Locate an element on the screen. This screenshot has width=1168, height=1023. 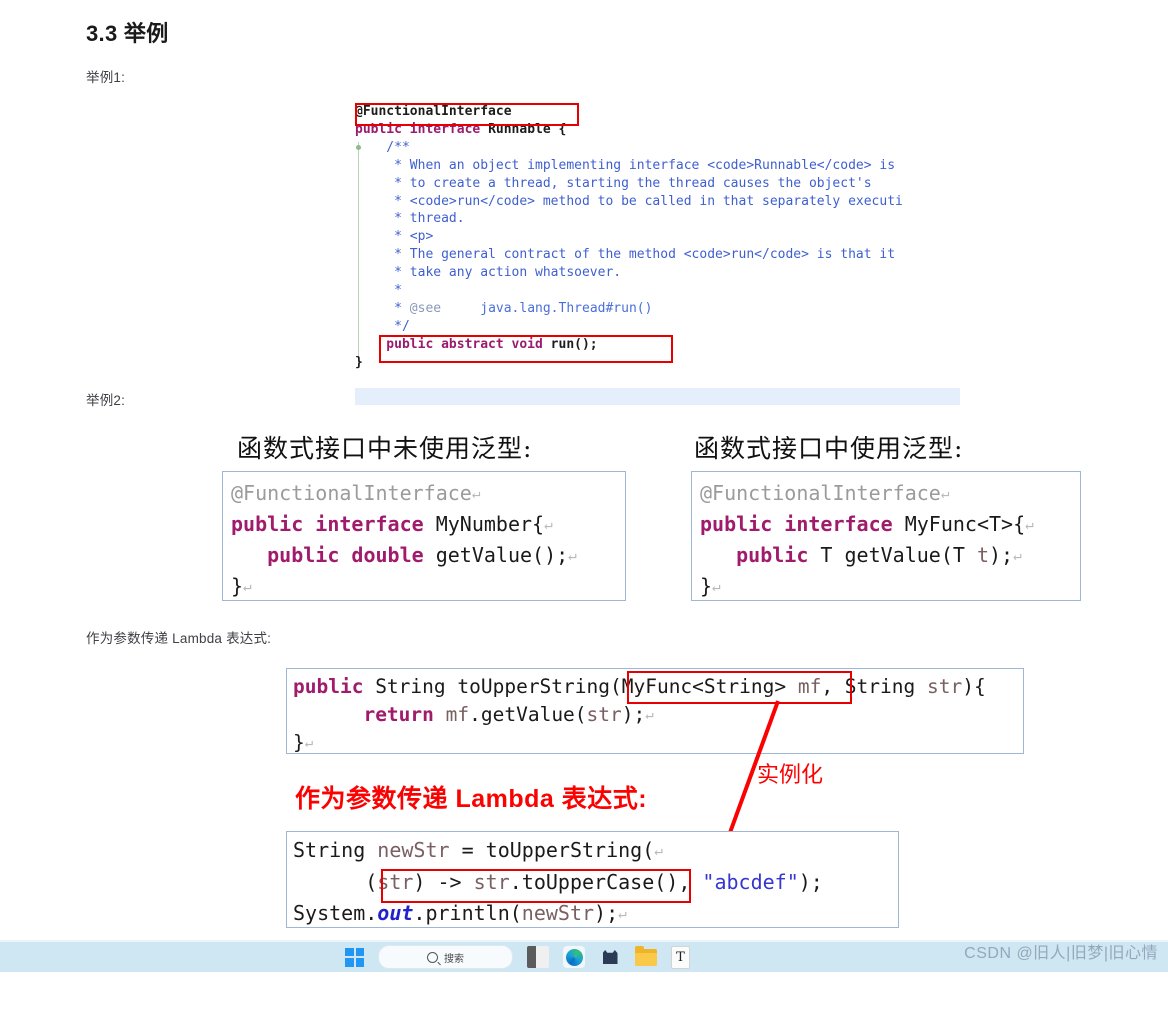
label-example-2: 举例2: is located at coordinates (106, 400).